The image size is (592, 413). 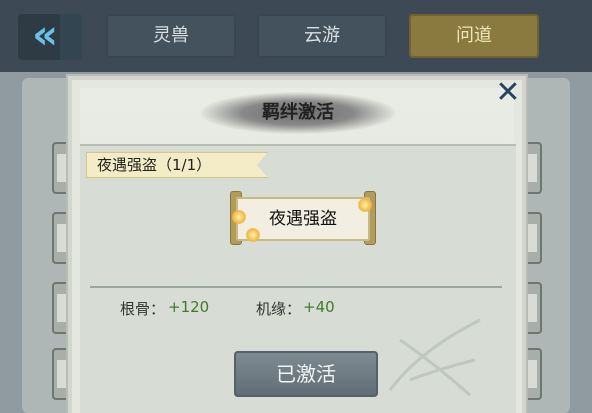 What do you see at coordinates (474, 36) in the screenshot?
I see `tab-wendao: 问道` at bounding box center [474, 36].